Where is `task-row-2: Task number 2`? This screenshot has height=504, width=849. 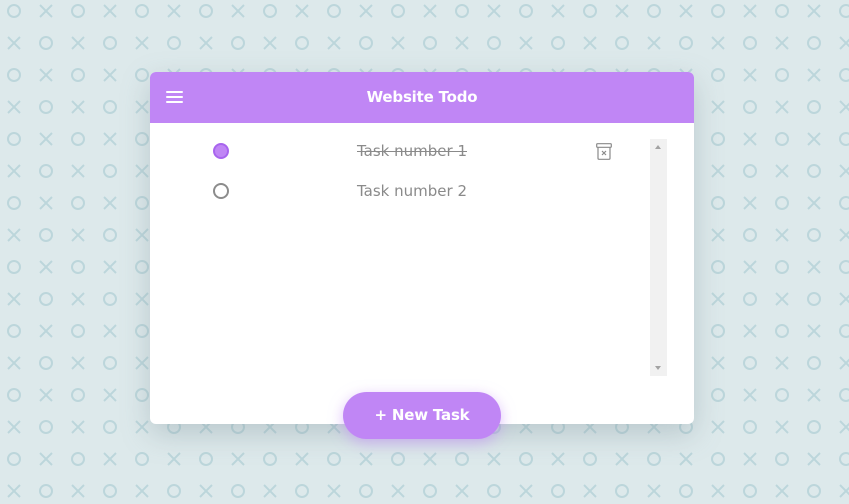
task-row-2: Task number 2 is located at coordinates (400, 183).